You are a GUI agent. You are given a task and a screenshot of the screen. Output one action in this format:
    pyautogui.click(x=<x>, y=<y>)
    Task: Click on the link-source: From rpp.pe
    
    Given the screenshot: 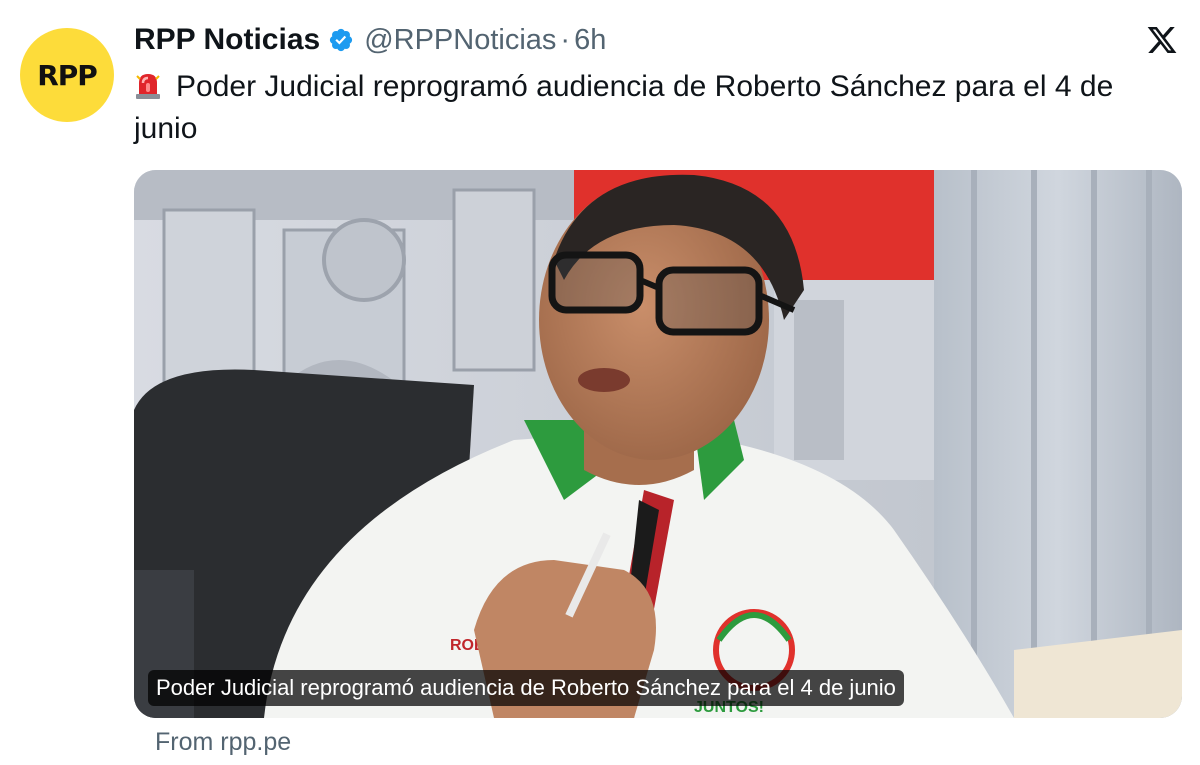 What is the action you would take?
    pyautogui.click(x=223, y=742)
    